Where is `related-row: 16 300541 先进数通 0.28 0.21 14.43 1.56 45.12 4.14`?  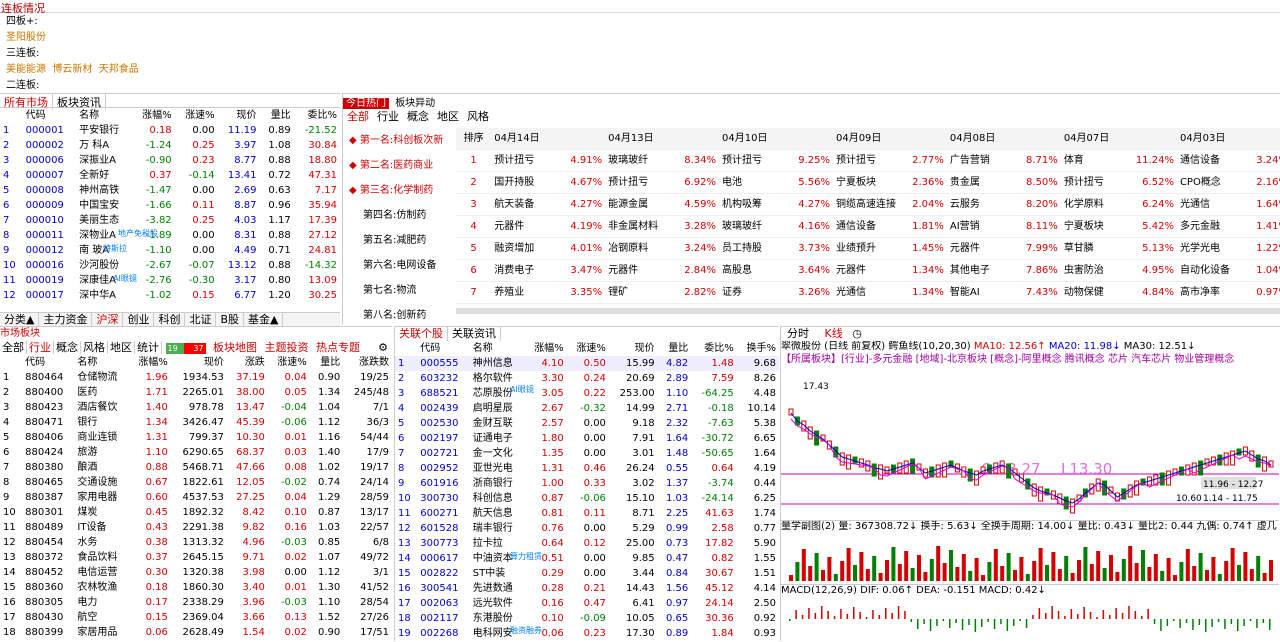
related-row: 16 300541 先进数通 0.28 0.21 14.43 1.56 45.12 4.14 is located at coordinates (587, 588).